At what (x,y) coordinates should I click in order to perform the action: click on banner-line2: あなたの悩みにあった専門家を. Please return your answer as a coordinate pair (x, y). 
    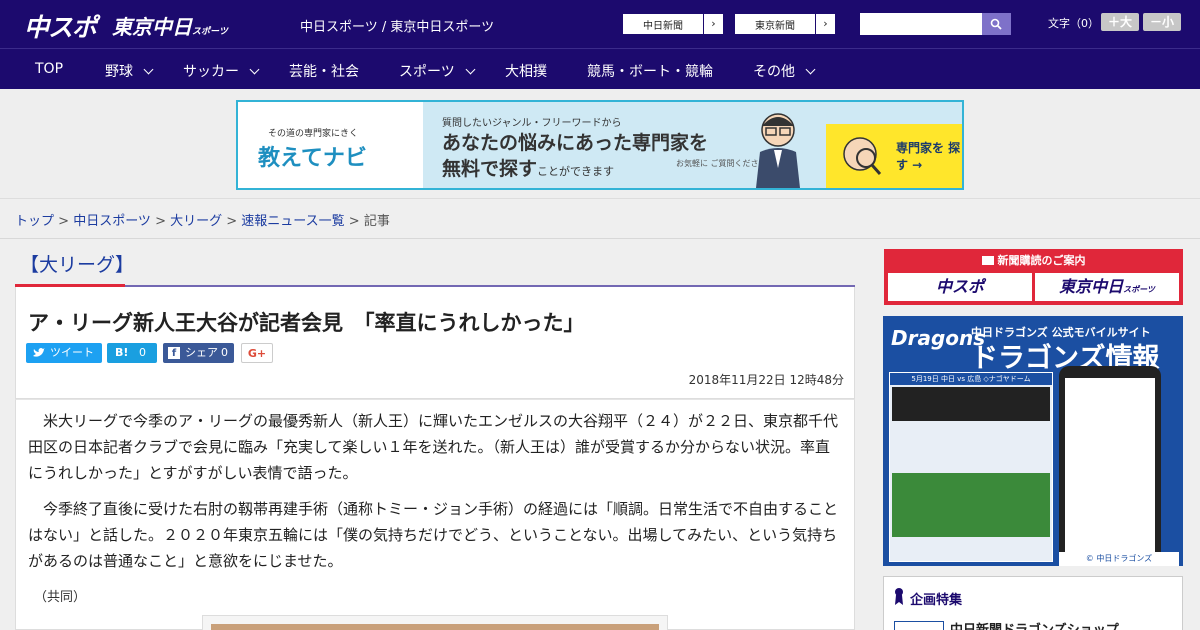
    Looking at the image, I should click on (575, 143).